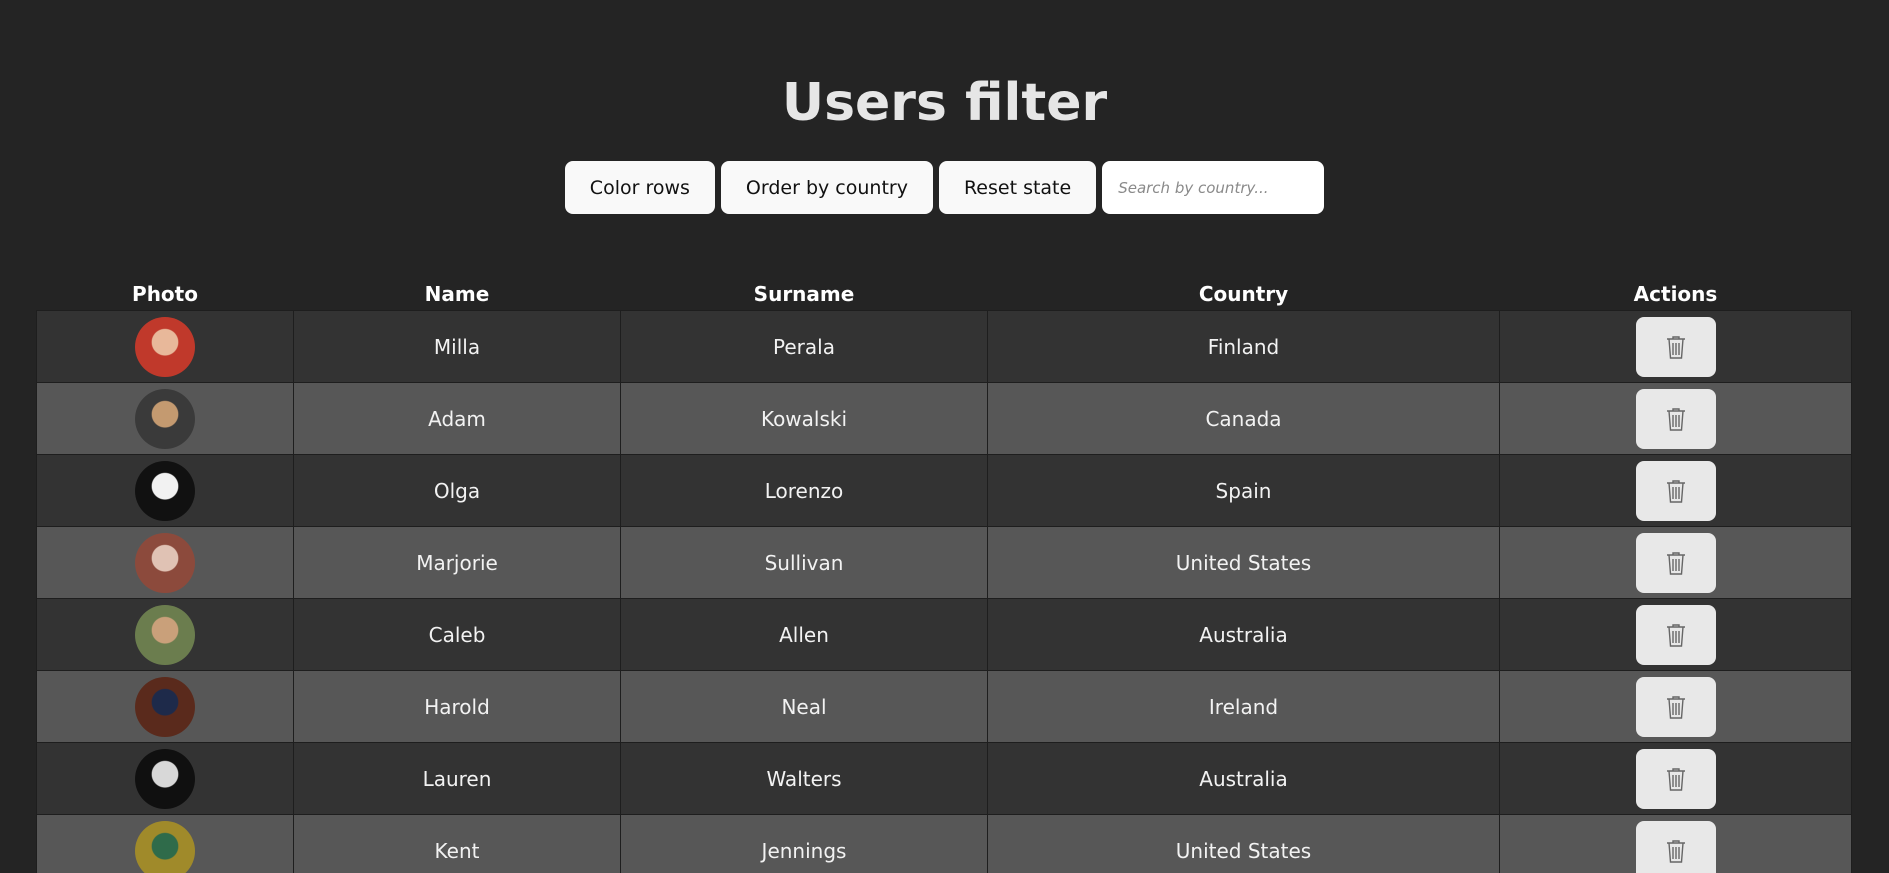  I want to click on table-row: Adam Kowalski Canada, so click(944, 418).